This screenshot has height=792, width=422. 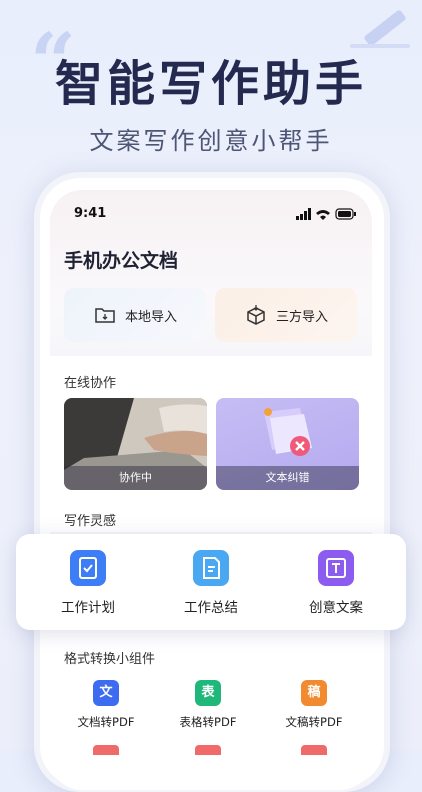 I want to click on collab-section-title: 在线协作, so click(x=90, y=383).